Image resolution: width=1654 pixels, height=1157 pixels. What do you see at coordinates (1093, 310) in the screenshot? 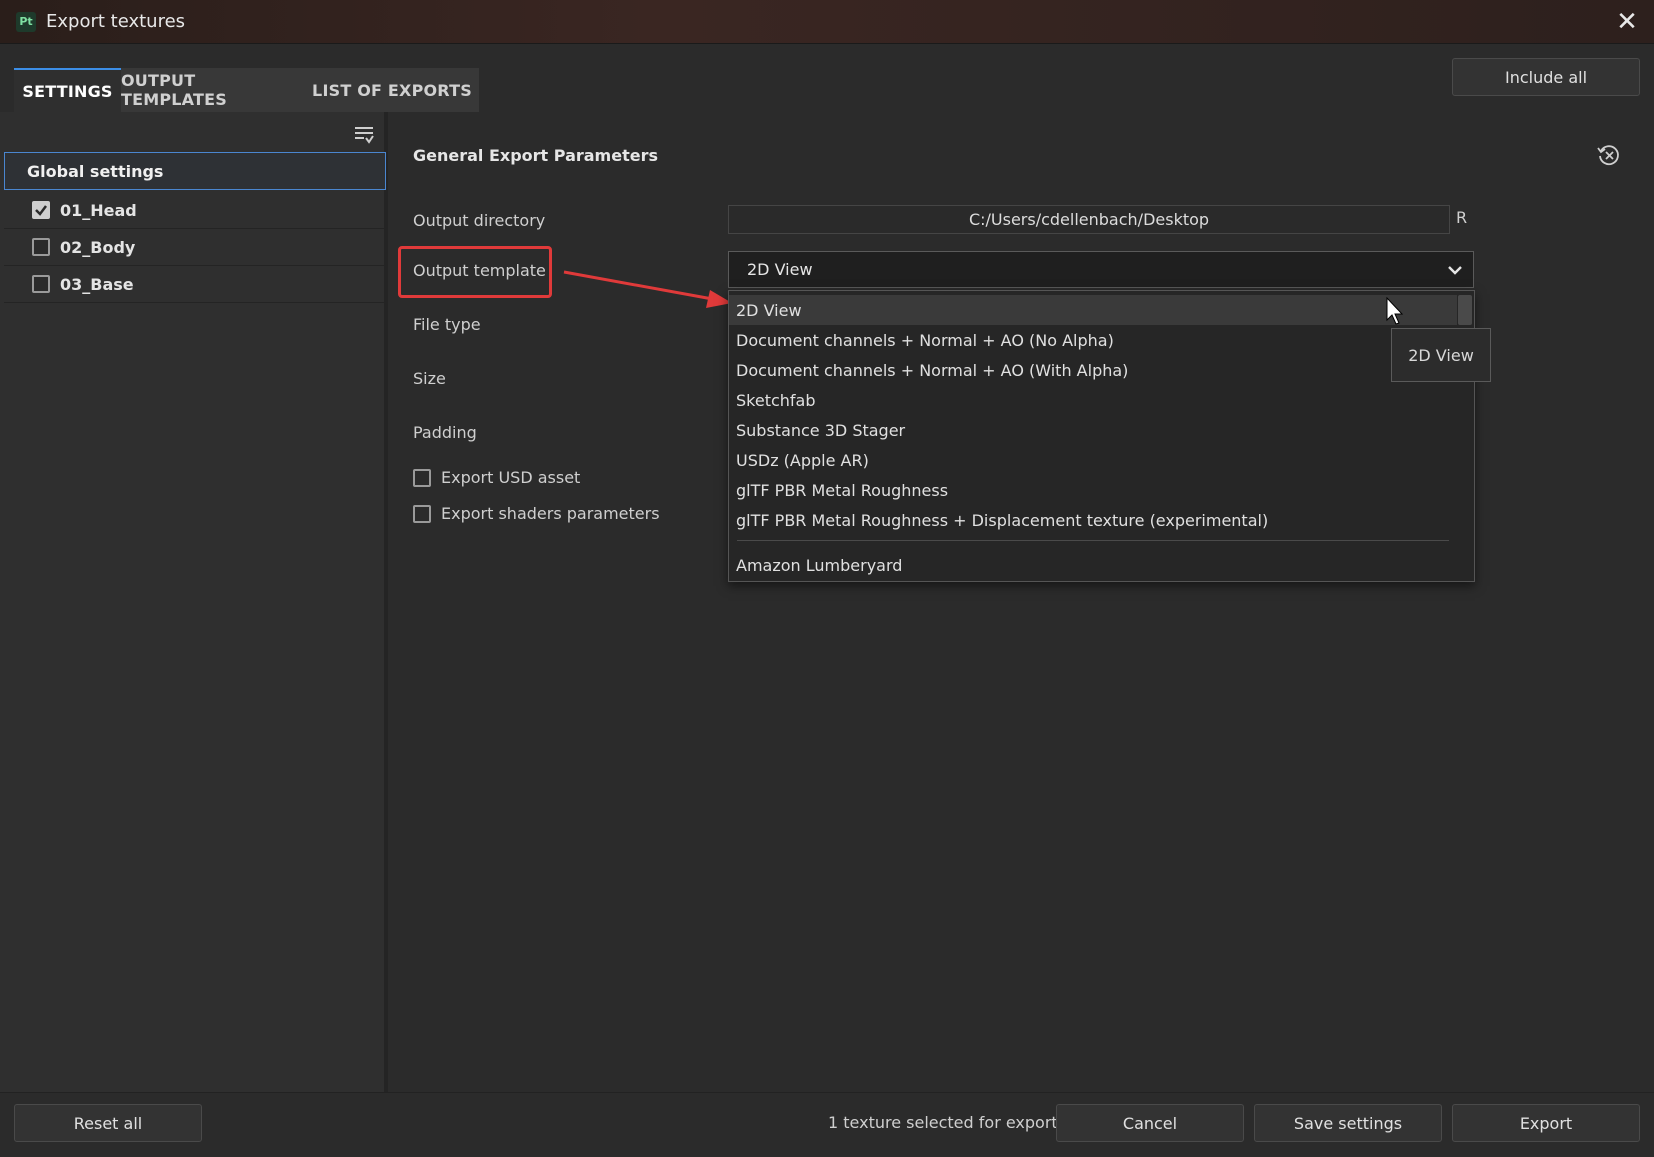
I see `dropdown-option: 2D View` at bounding box center [1093, 310].